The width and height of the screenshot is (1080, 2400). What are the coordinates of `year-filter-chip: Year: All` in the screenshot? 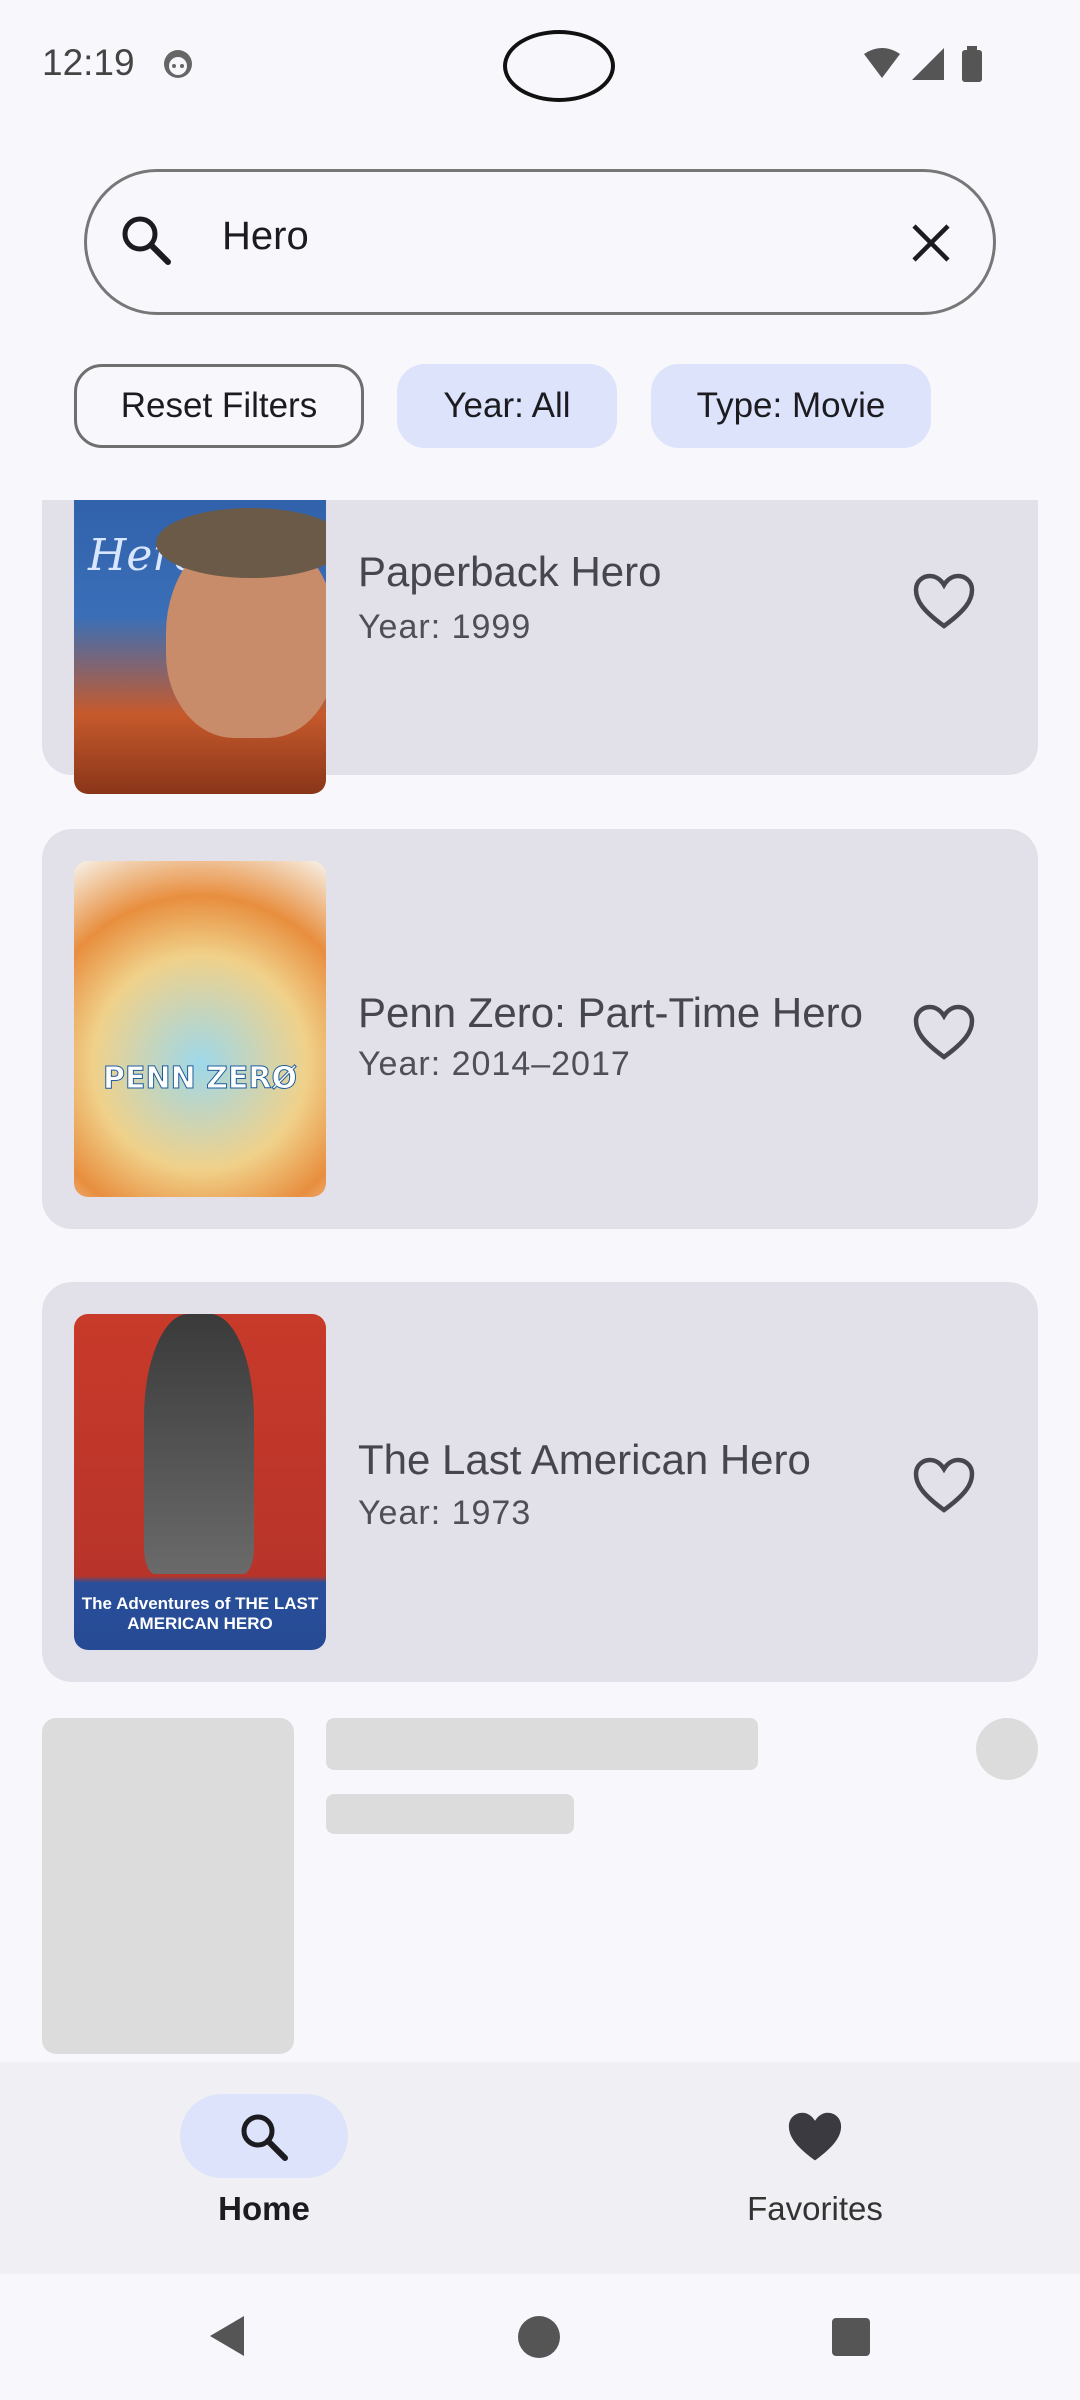 It's located at (507, 406).